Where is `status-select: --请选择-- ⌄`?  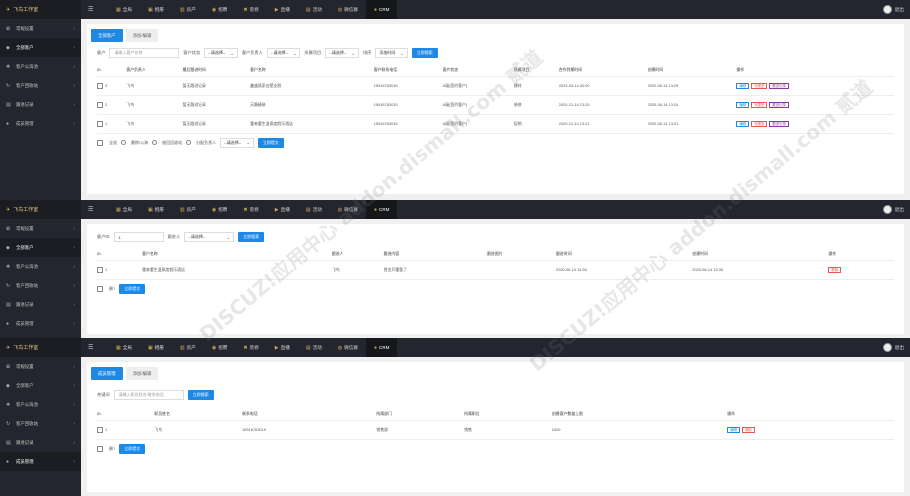
status-select: --请选择-- ⌄ is located at coordinates (221, 53).